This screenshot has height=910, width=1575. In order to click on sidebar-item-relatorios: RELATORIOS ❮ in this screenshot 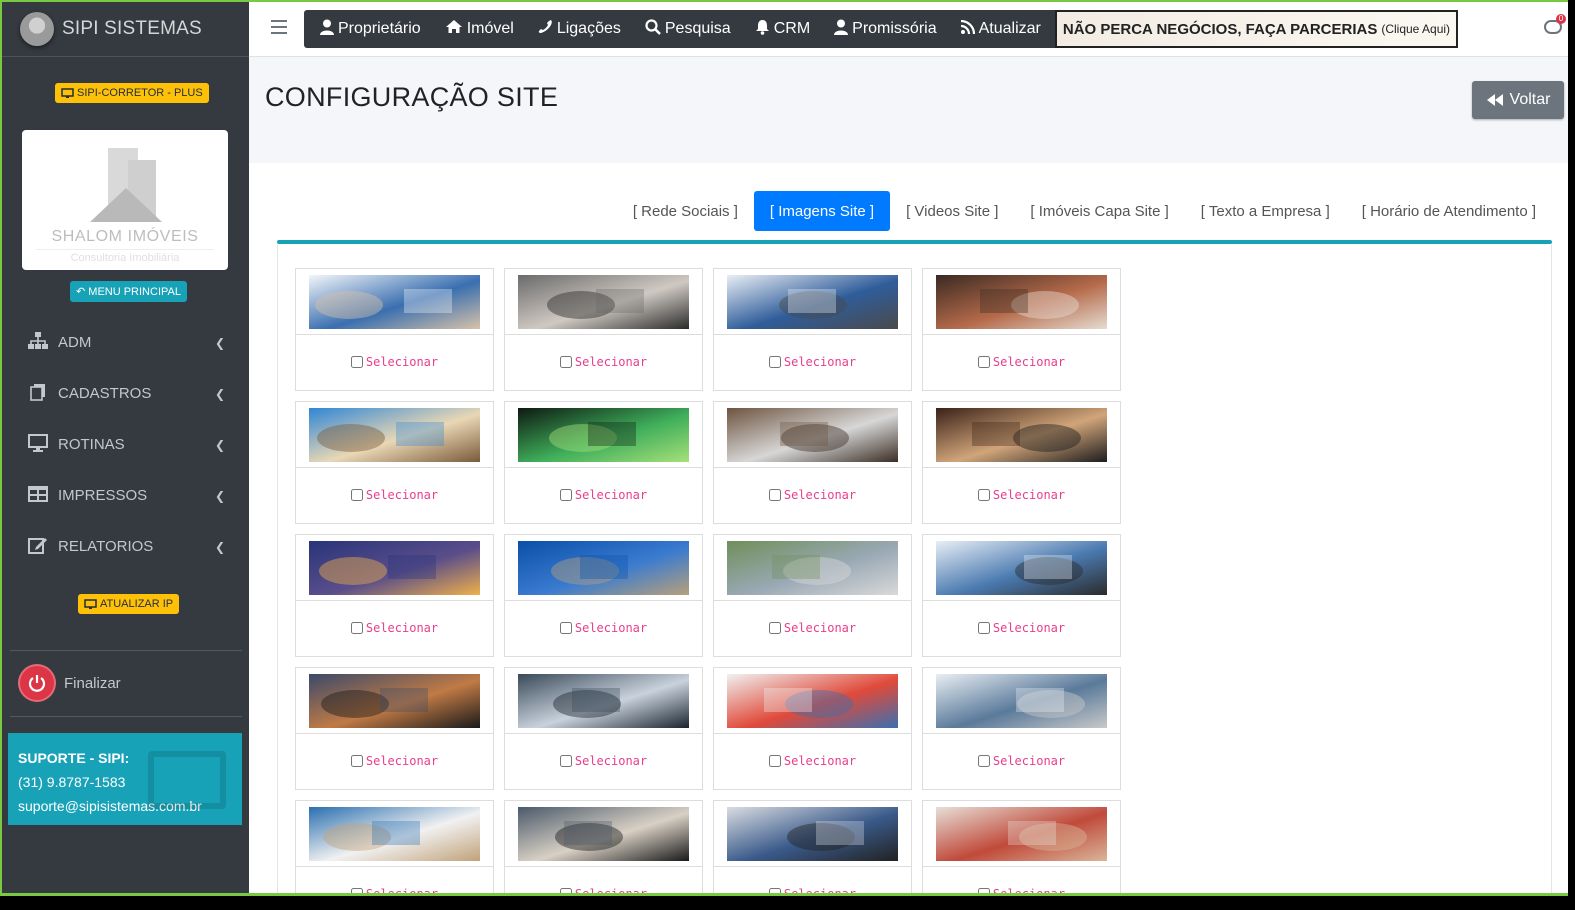, I will do `click(125, 546)`.